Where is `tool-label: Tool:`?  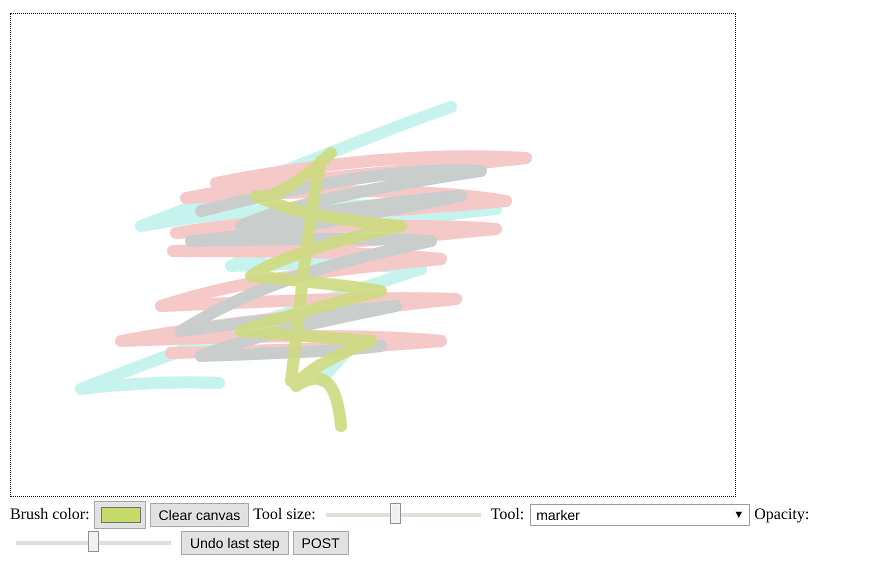 tool-label: Tool: is located at coordinates (507, 515).